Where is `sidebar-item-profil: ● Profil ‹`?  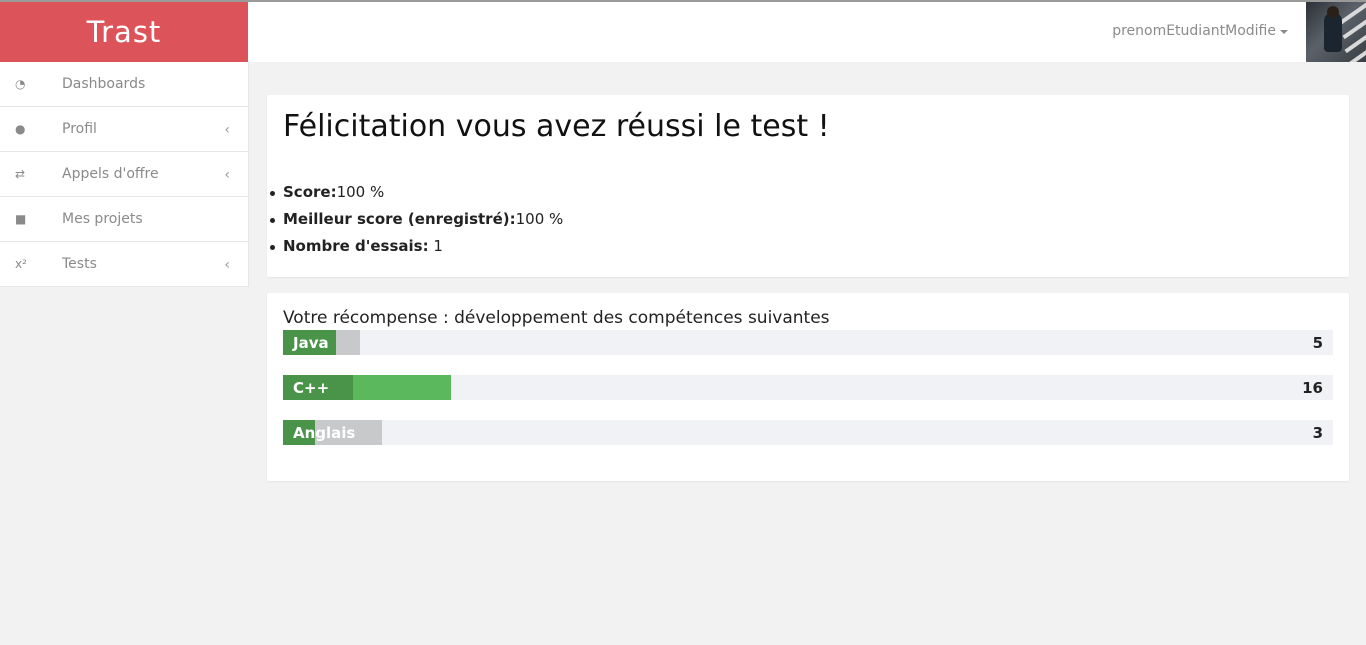 sidebar-item-profil: ● Profil ‹ is located at coordinates (124, 129).